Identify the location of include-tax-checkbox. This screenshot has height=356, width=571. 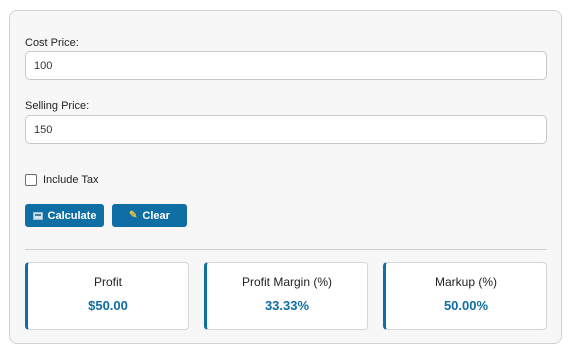
(31, 180).